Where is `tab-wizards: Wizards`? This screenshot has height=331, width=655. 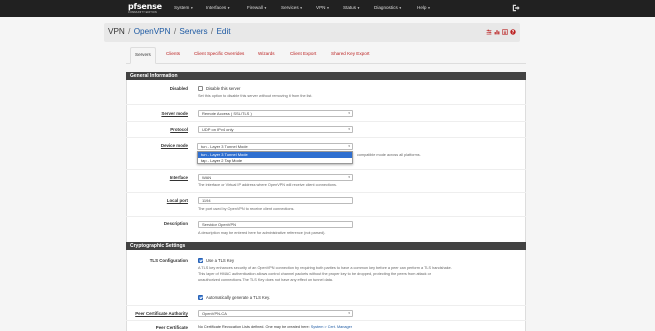 tab-wizards: Wizards is located at coordinates (266, 53).